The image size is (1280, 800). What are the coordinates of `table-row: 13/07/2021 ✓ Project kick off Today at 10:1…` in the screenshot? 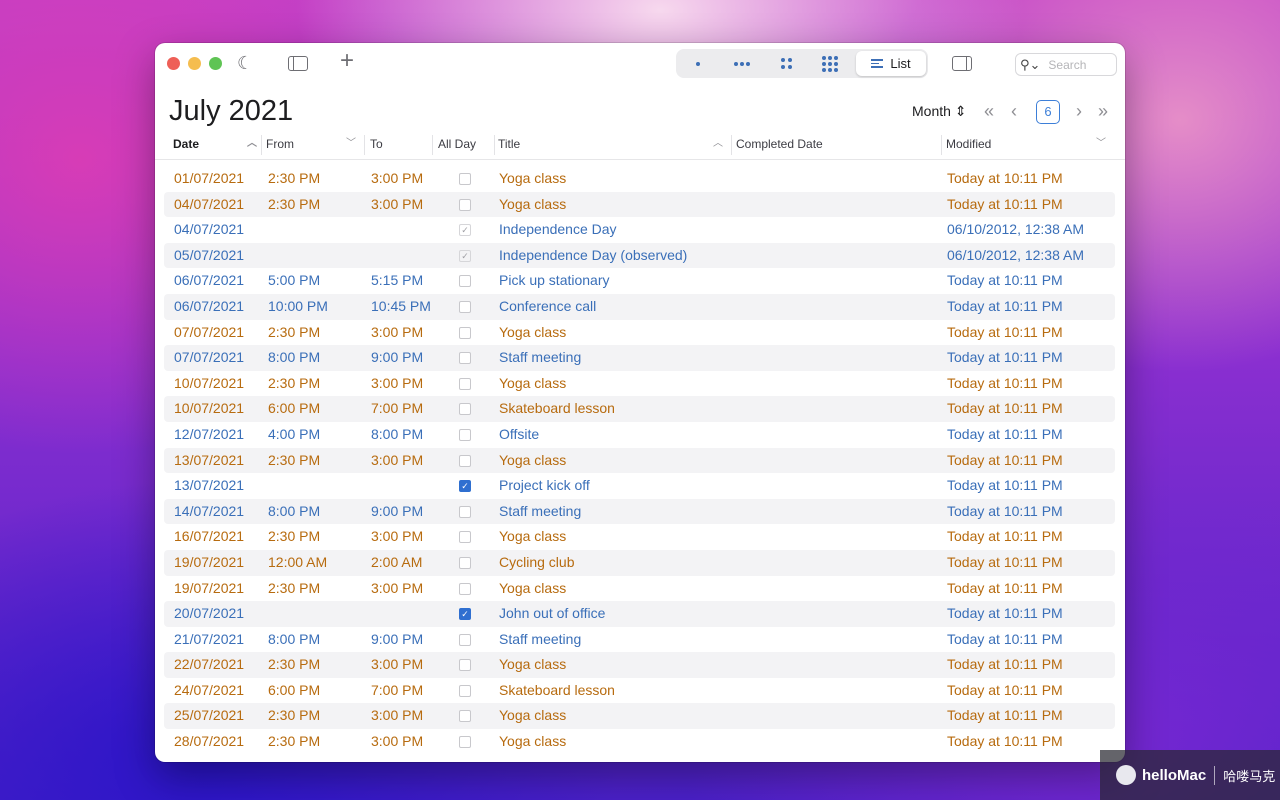 It's located at (639, 486).